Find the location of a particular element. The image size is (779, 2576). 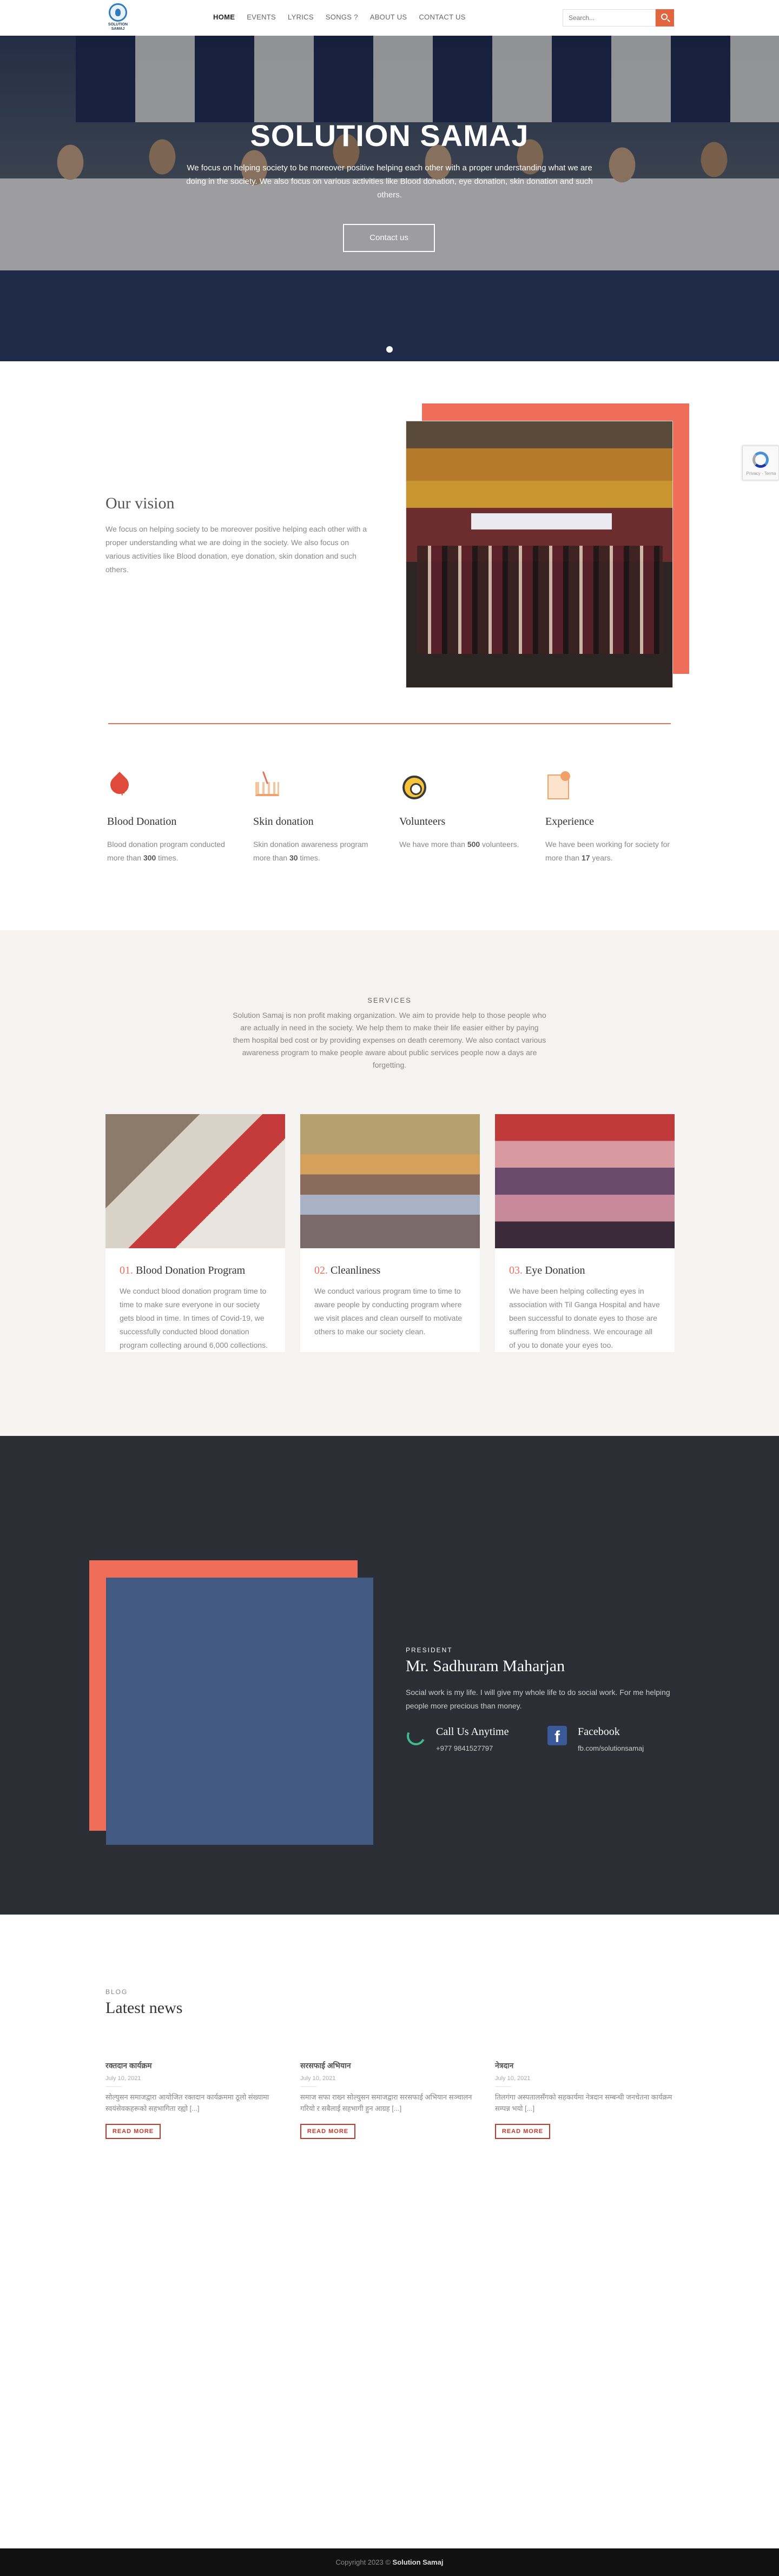

service-title: 01. Blood Donation Program is located at coordinates (183, 1270).